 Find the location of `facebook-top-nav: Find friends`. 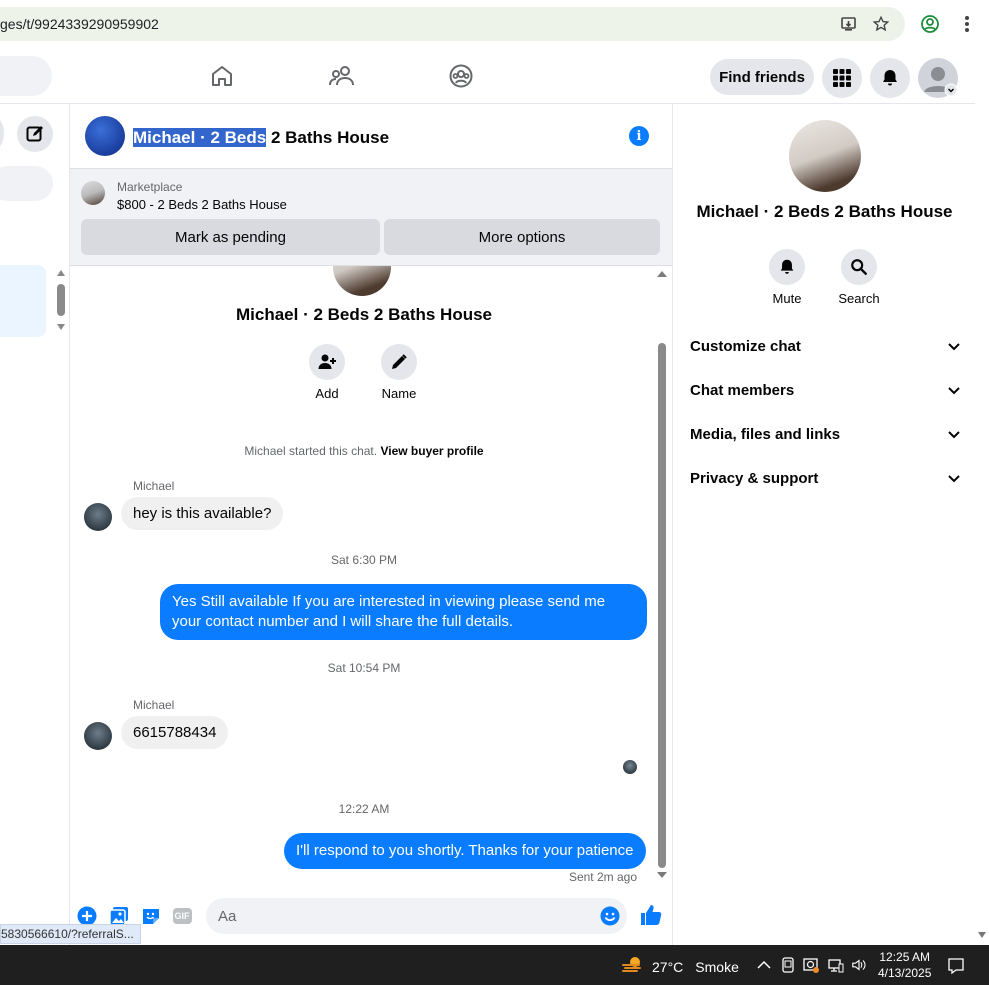

facebook-top-nav: Find friends is located at coordinates (487, 76).